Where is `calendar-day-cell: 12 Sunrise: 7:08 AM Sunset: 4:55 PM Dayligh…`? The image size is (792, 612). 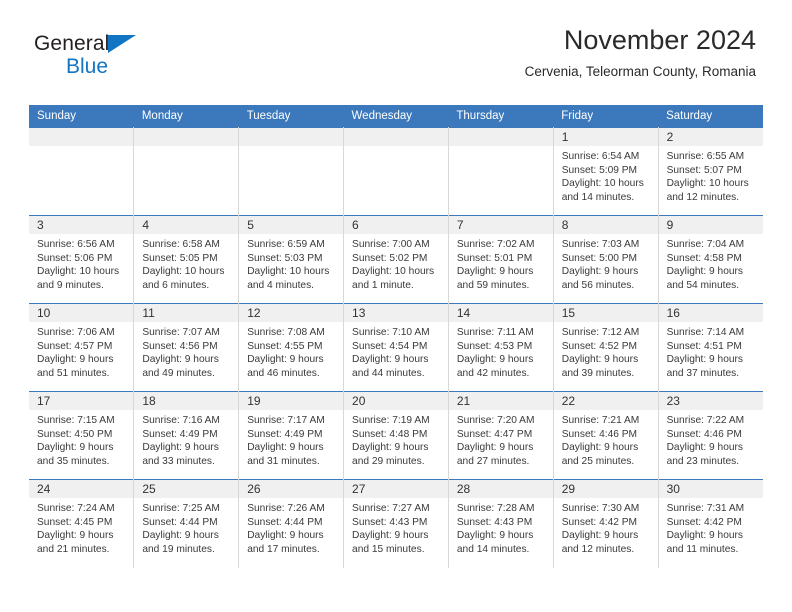 calendar-day-cell: 12 Sunrise: 7:08 AM Sunset: 4:55 PM Dayligh… is located at coordinates (291, 347).